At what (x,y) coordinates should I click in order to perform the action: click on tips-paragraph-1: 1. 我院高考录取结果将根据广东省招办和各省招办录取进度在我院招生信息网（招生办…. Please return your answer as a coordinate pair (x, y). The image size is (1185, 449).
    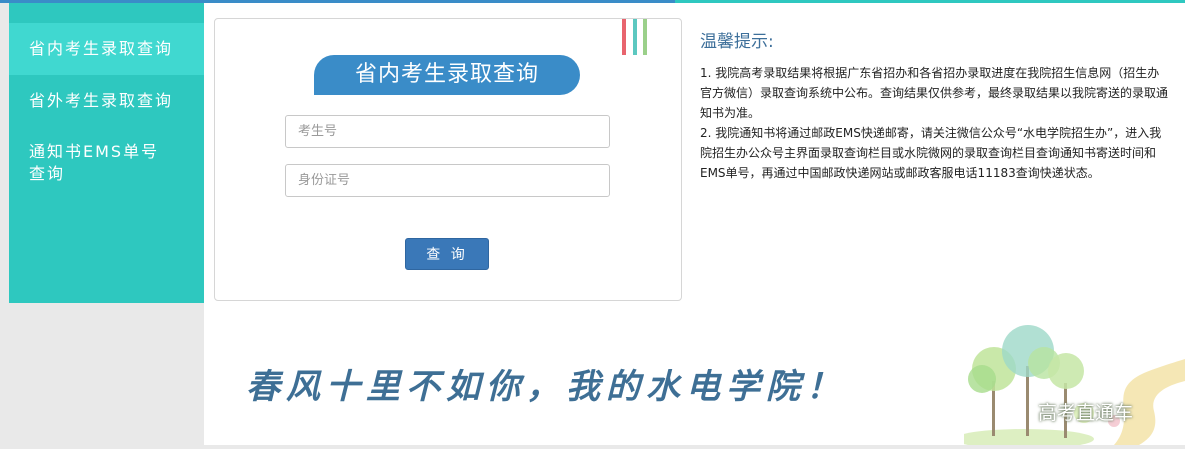
    Looking at the image, I should click on (934, 93).